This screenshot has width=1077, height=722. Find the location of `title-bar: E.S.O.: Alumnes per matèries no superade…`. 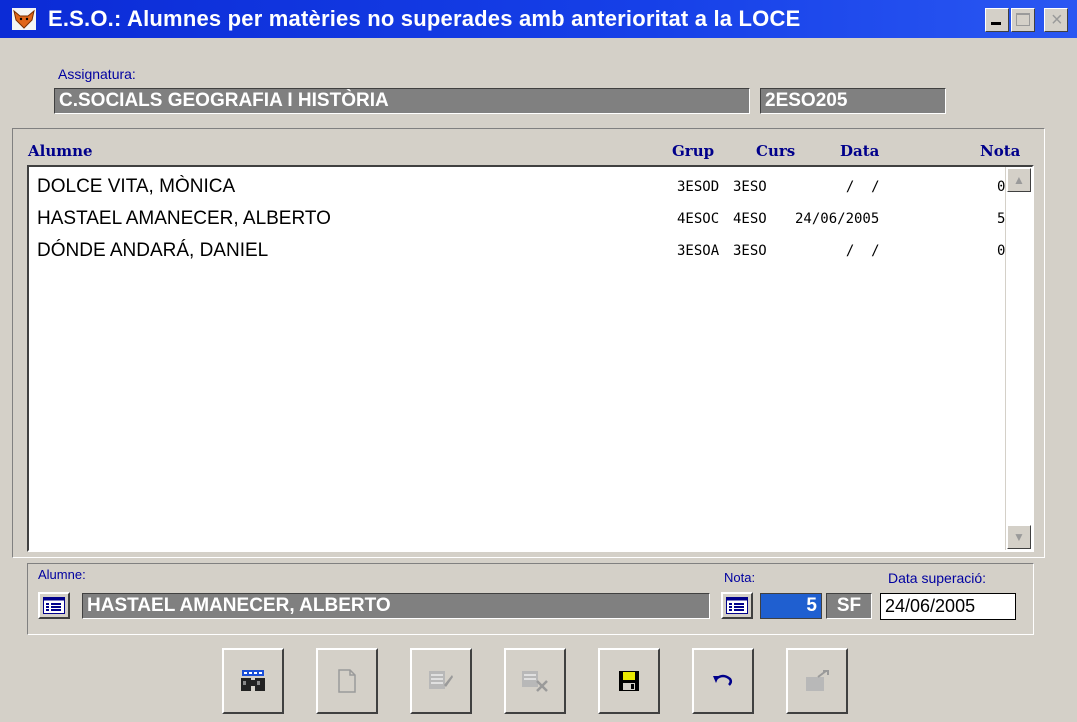

title-bar: E.S.O.: Alumnes per matèries no superade… is located at coordinates (538, 19).